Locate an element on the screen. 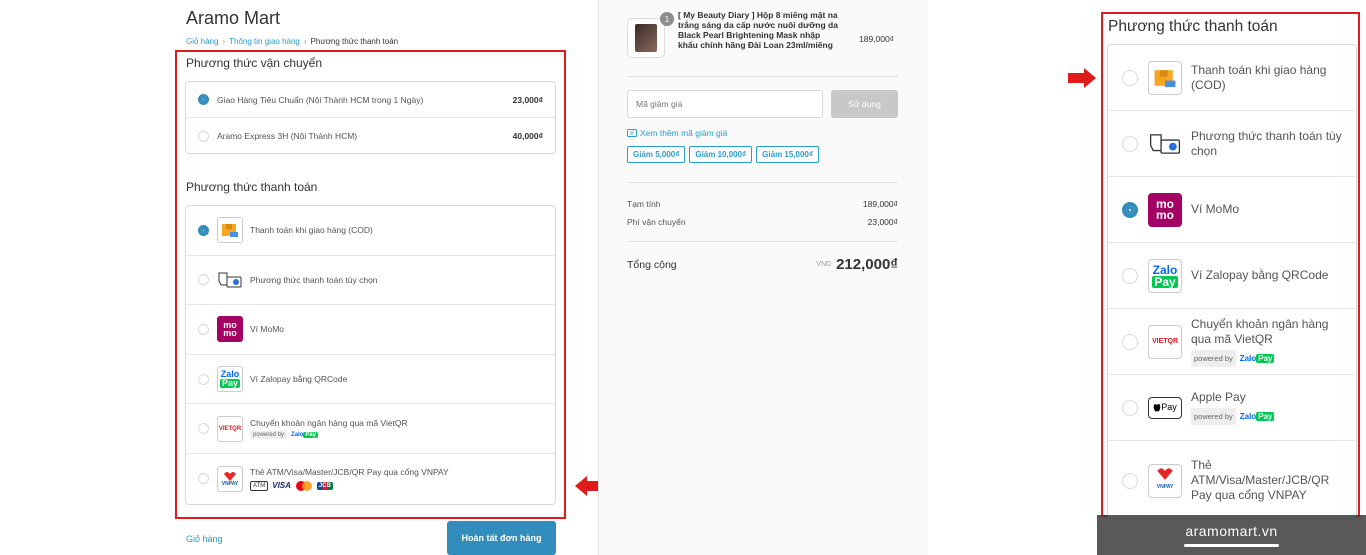  ticket-icon is located at coordinates (632, 133).